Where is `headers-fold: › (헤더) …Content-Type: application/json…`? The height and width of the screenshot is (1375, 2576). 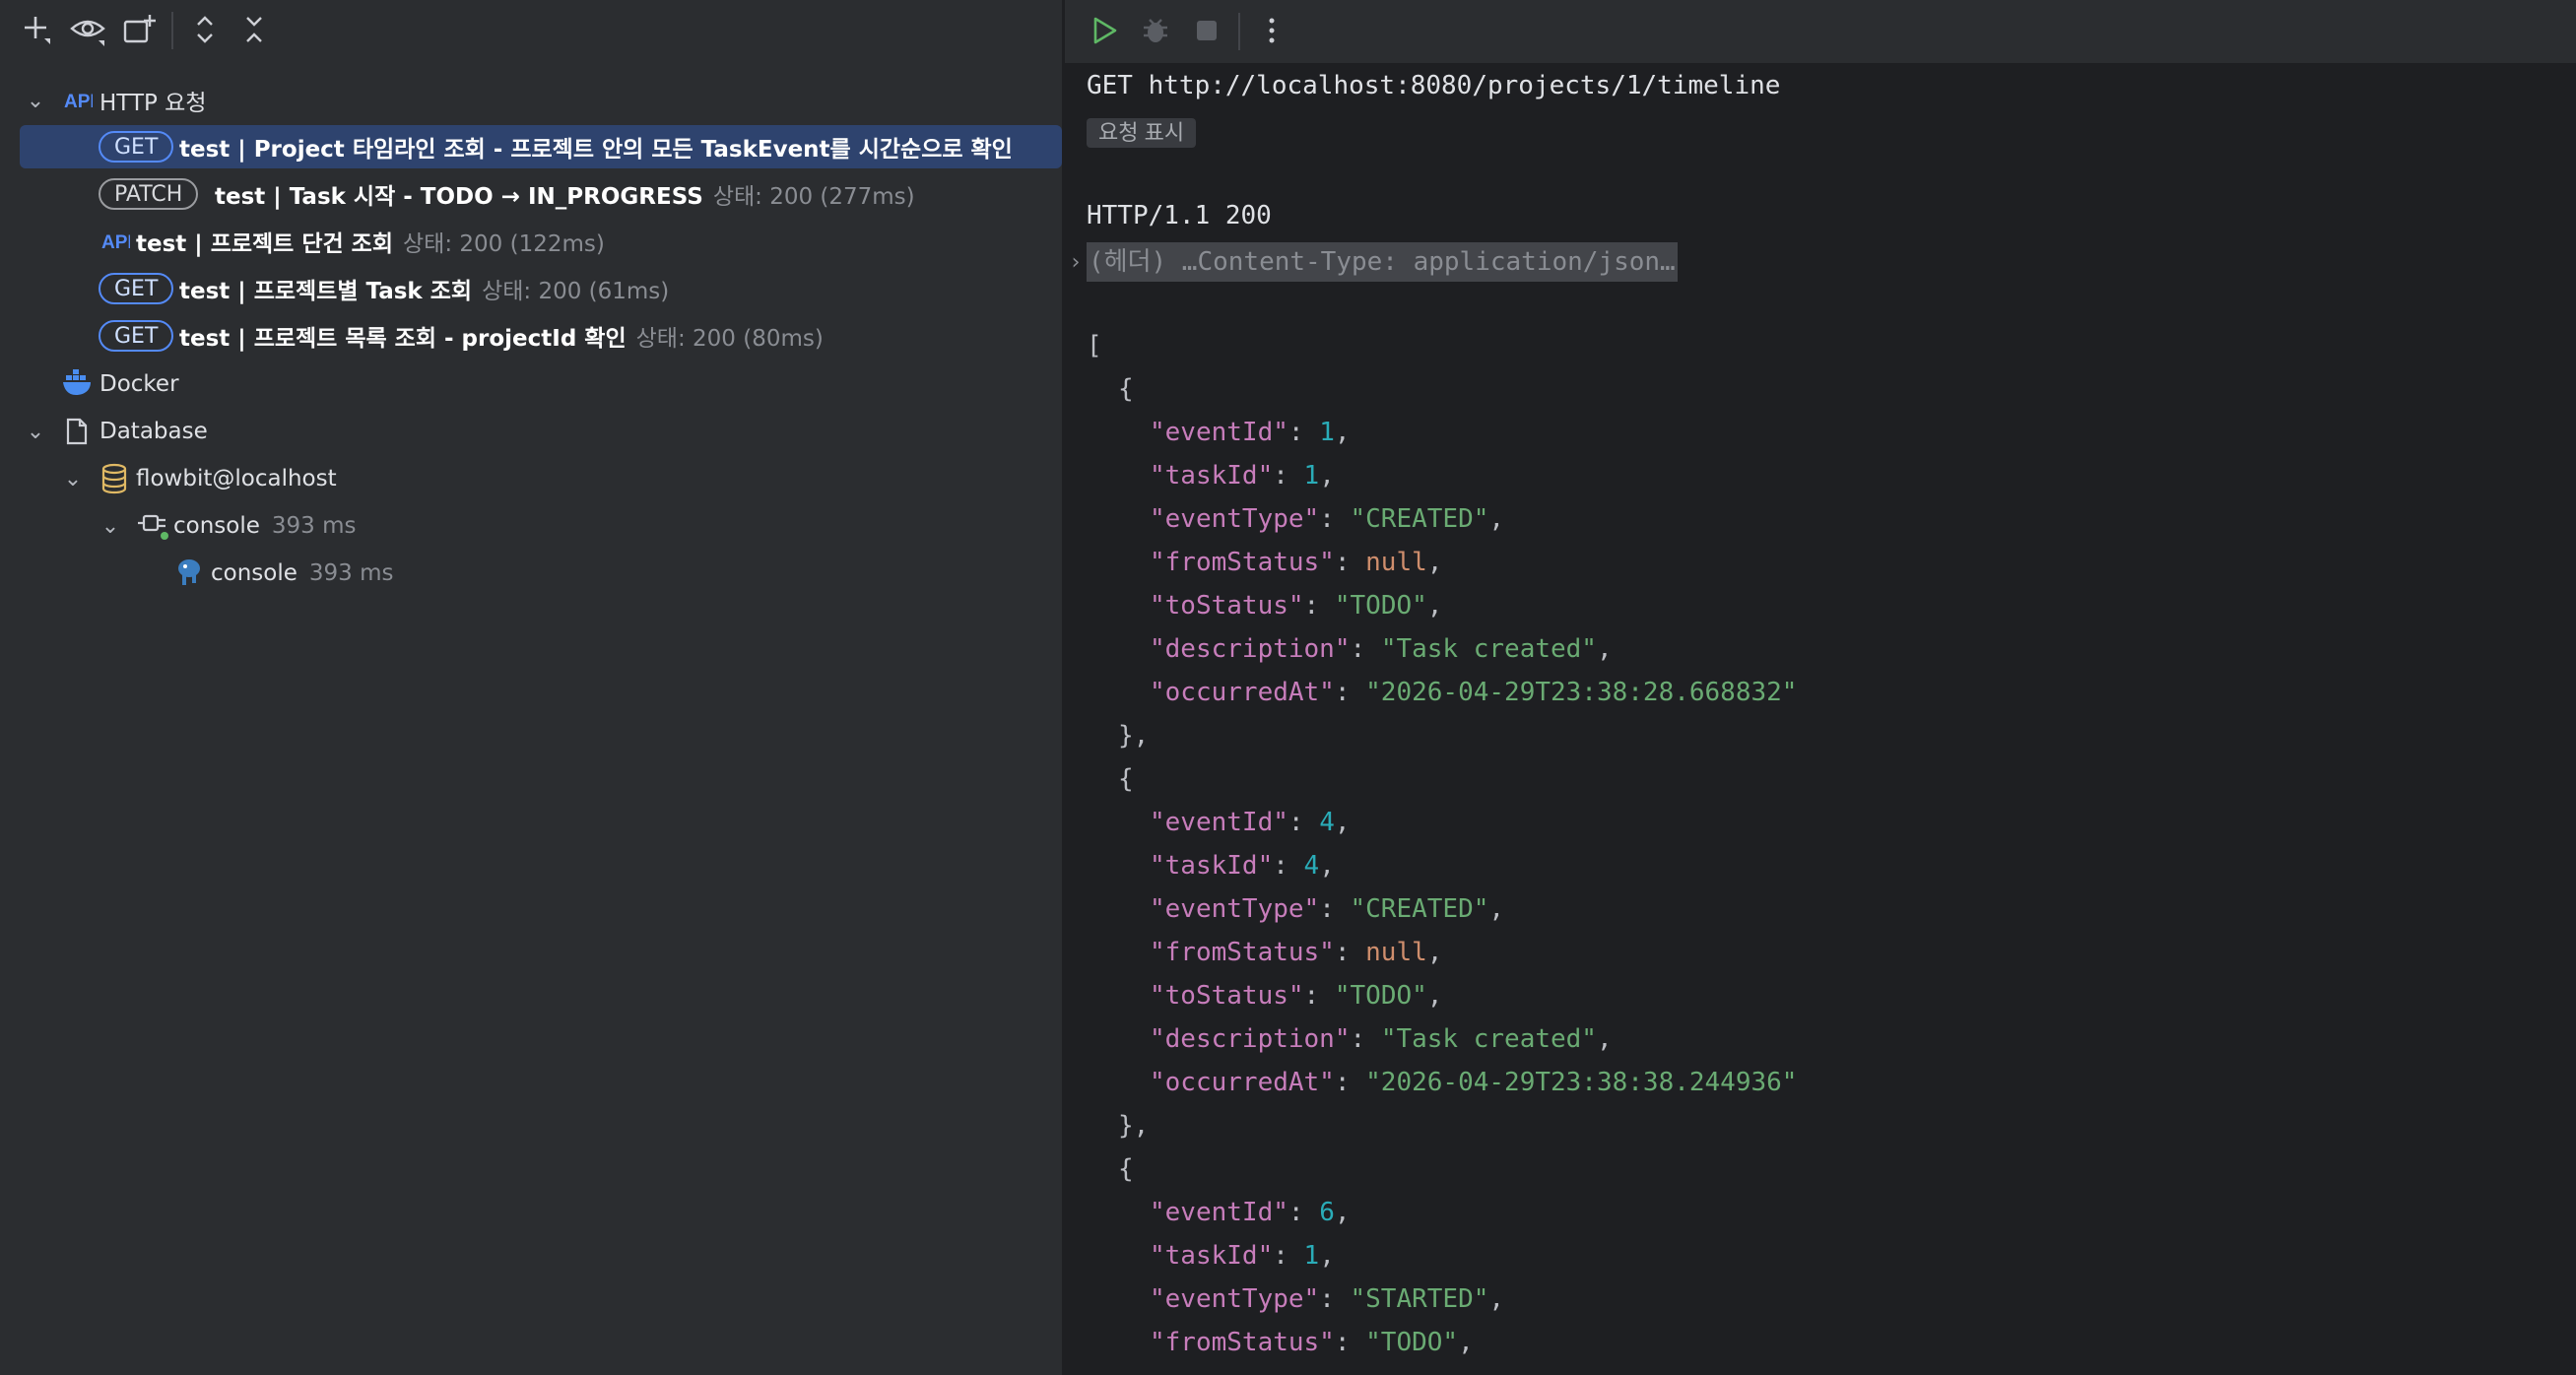 headers-fold: › (헤더) …Content-Type: application/json… is located at coordinates (1372, 262).